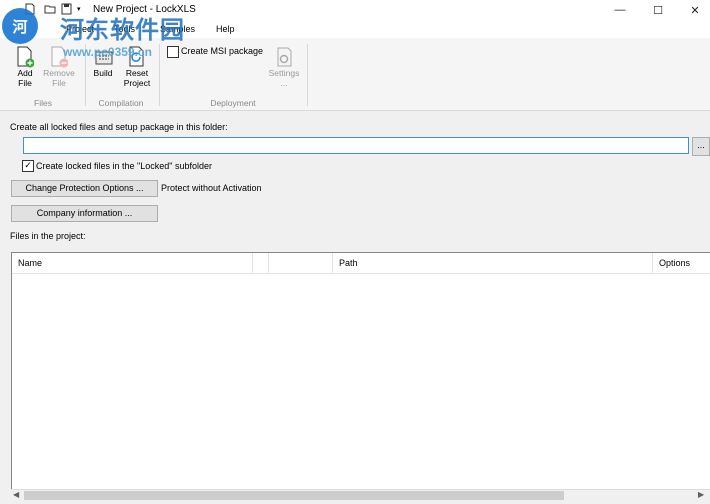 This screenshot has height=504, width=710. What do you see at coordinates (59, 73) in the screenshot?
I see `remove-file-label-1: Remove` at bounding box center [59, 73].